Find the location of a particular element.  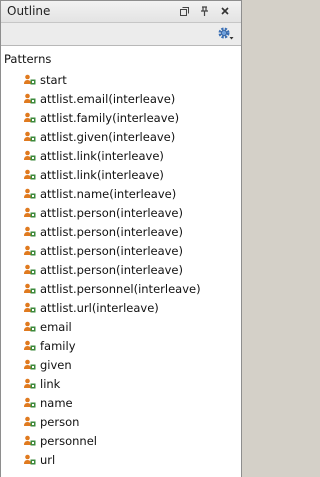

tree-item: email is located at coordinates (121, 326).